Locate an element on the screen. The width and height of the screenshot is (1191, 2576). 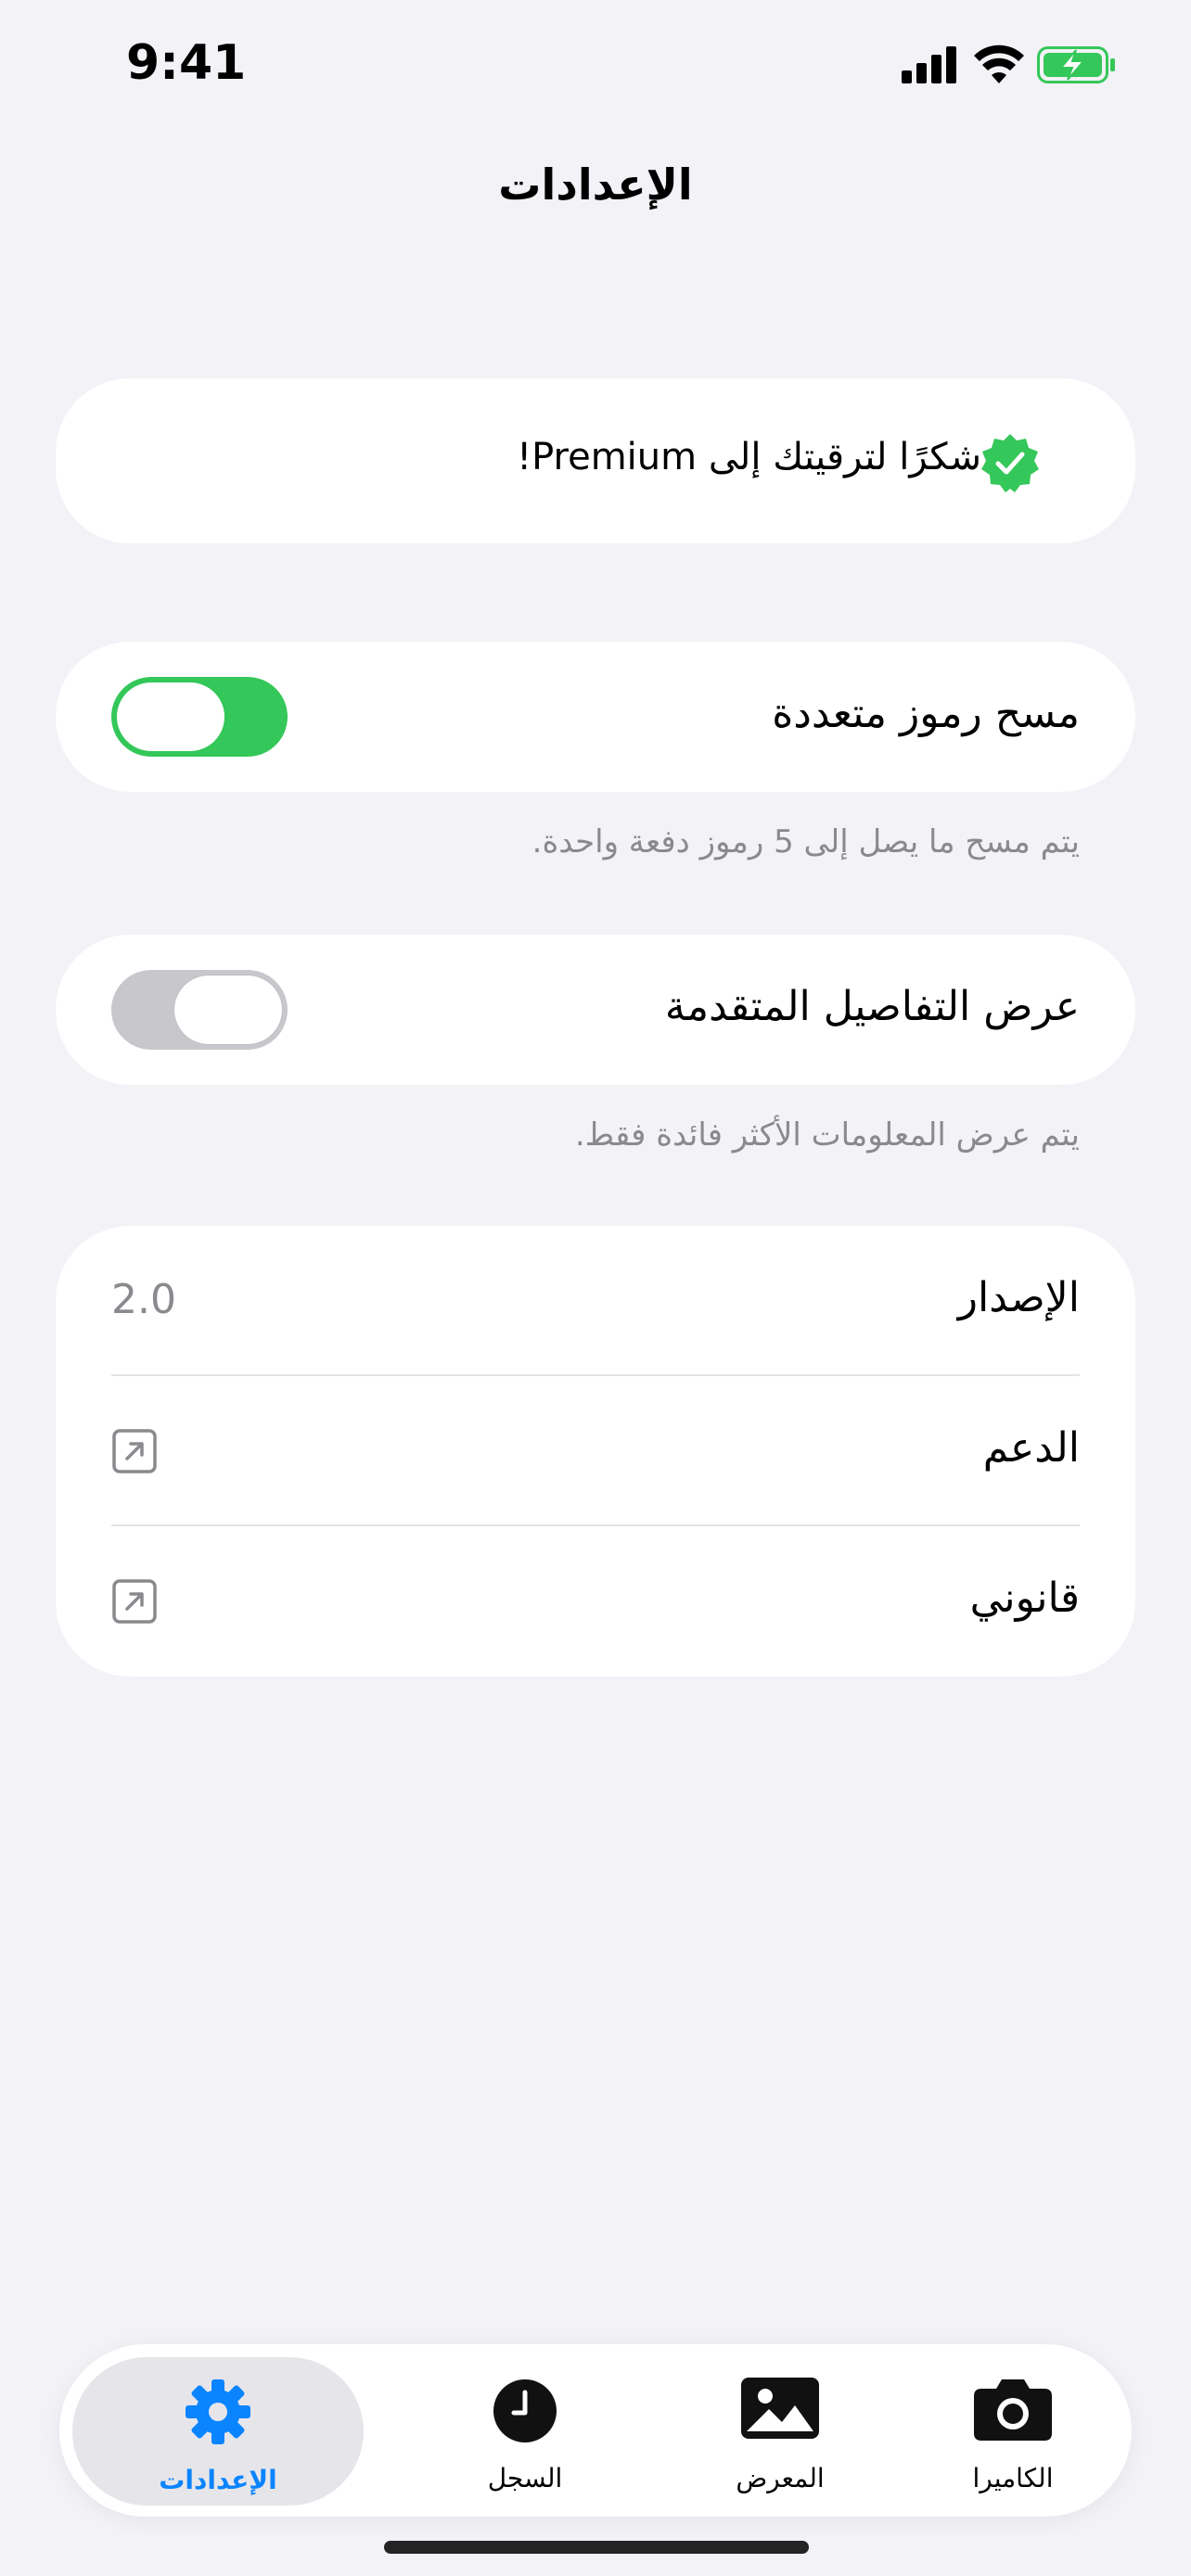
advanced-details-footnote: يتم عرض المعلومات الأكثر فائدة فقط. is located at coordinates (827, 1135).